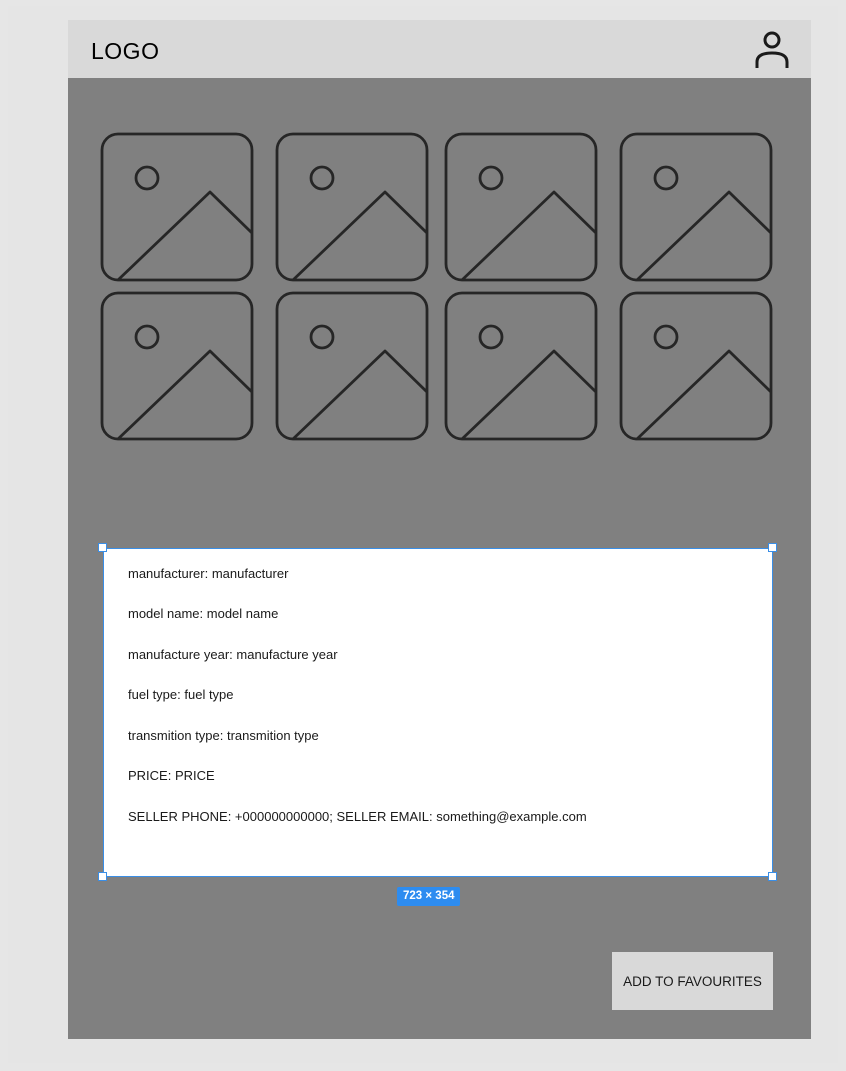 The image size is (846, 1071). What do you see at coordinates (208, 573) in the screenshot?
I see `manufacturer-text: manufacturer` at bounding box center [208, 573].